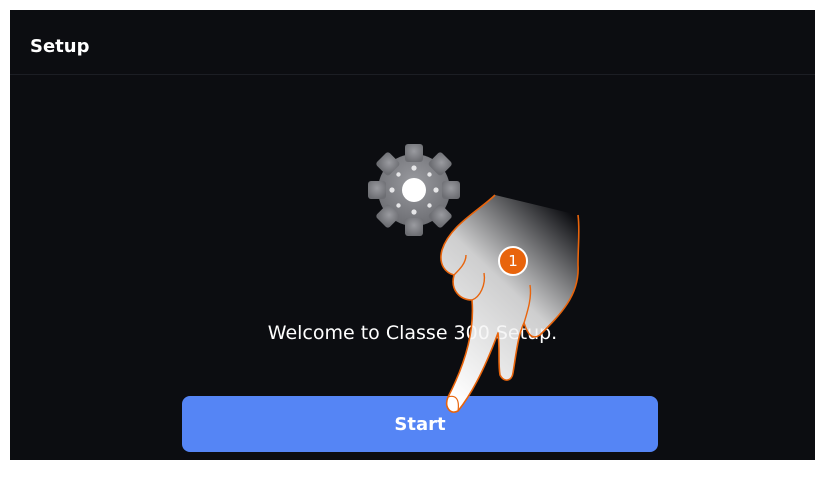 This screenshot has width=825, height=487. Describe the element at coordinates (414, 190) in the screenshot. I see `gear-icon` at that location.